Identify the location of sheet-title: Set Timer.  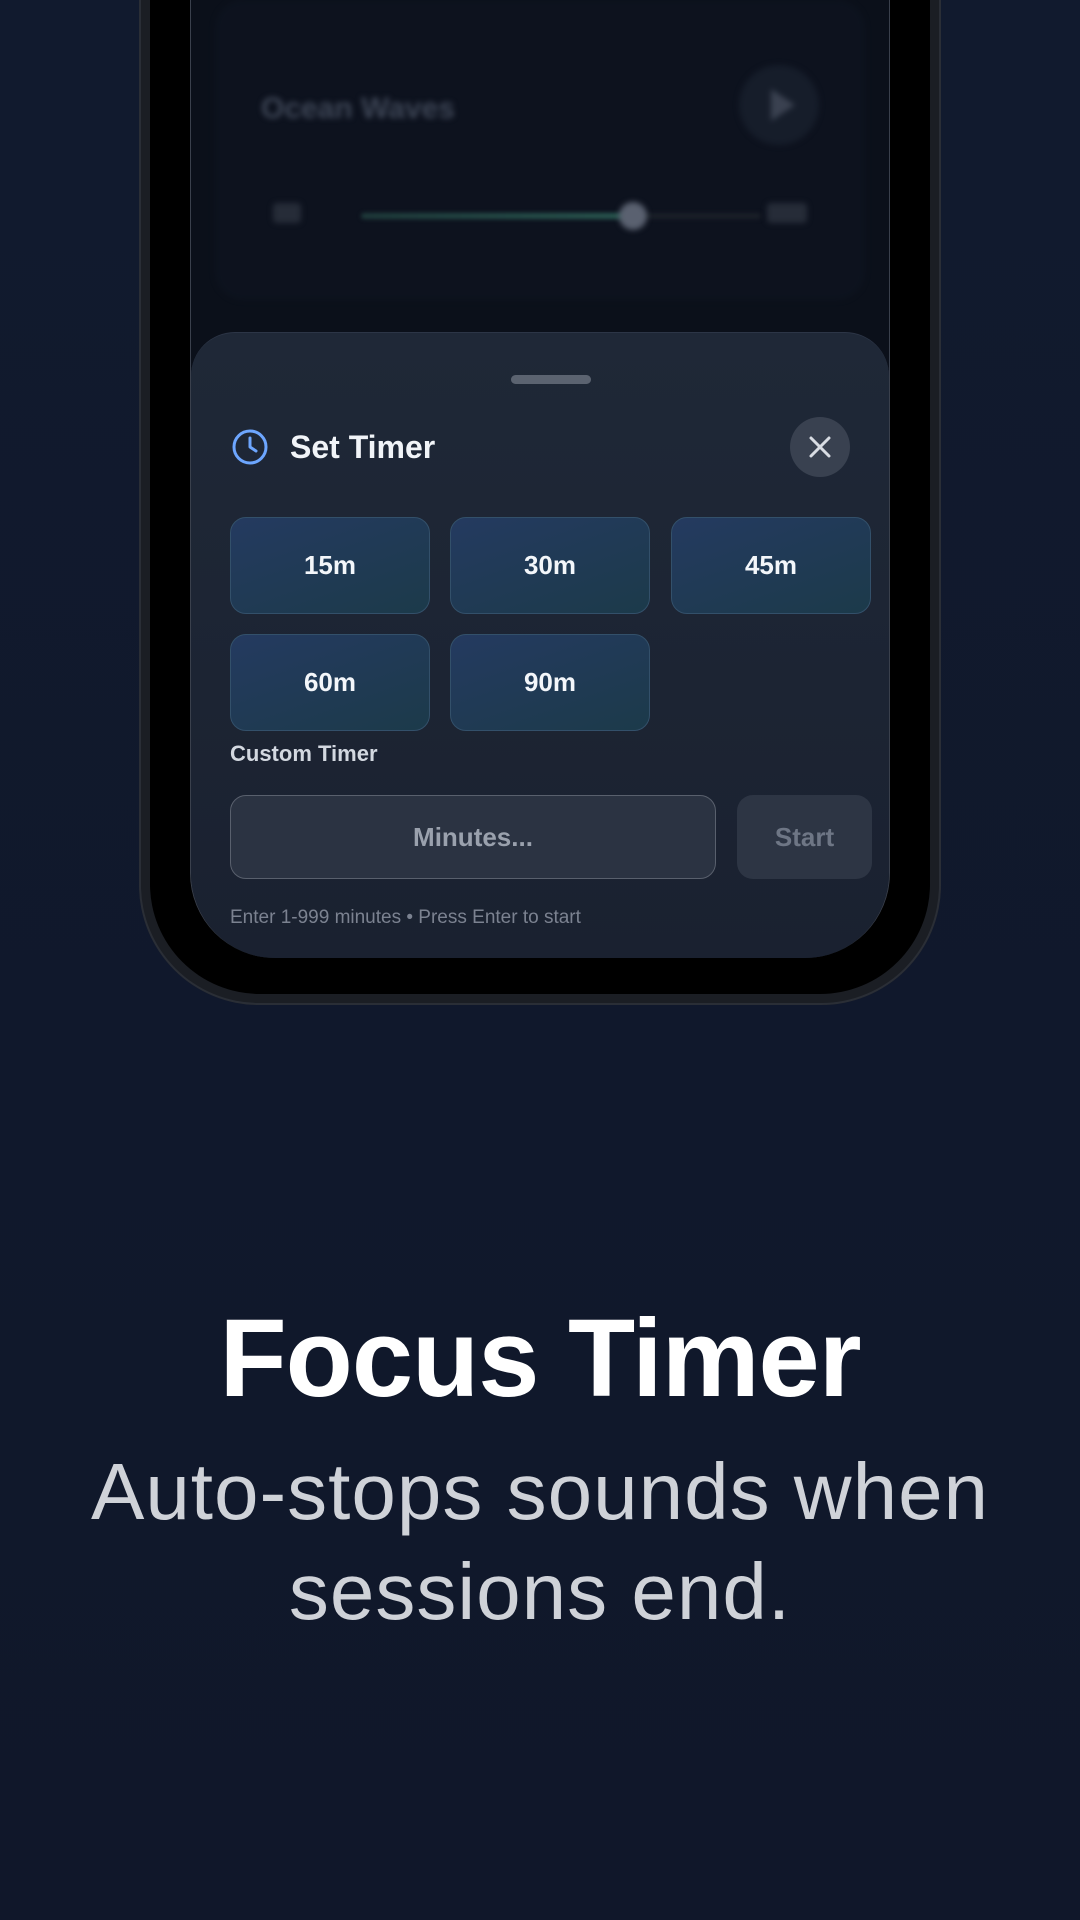
(363, 446).